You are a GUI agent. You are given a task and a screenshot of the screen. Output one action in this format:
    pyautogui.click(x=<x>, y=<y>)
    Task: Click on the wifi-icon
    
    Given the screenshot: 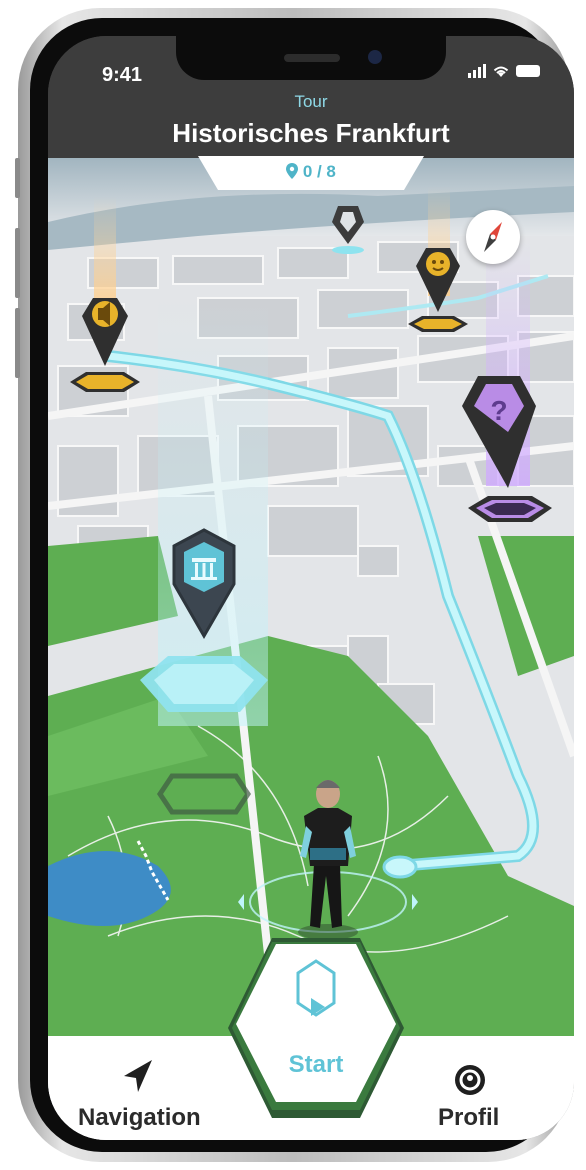 What is the action you would take?
    pyautogui.click(x=501, y=71)
    